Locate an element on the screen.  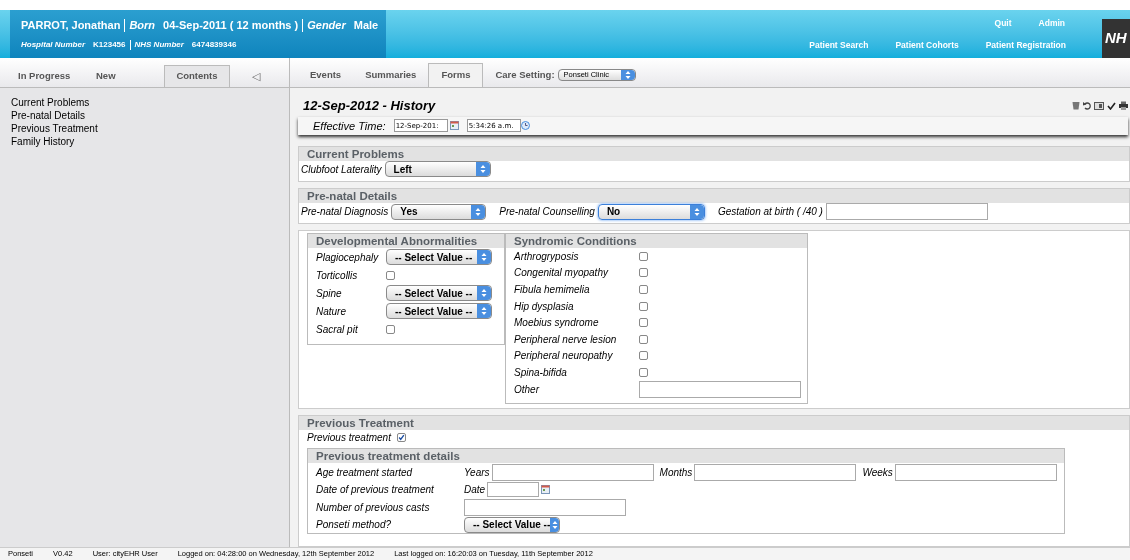
clock-icon is located at coordinates (525, 126).